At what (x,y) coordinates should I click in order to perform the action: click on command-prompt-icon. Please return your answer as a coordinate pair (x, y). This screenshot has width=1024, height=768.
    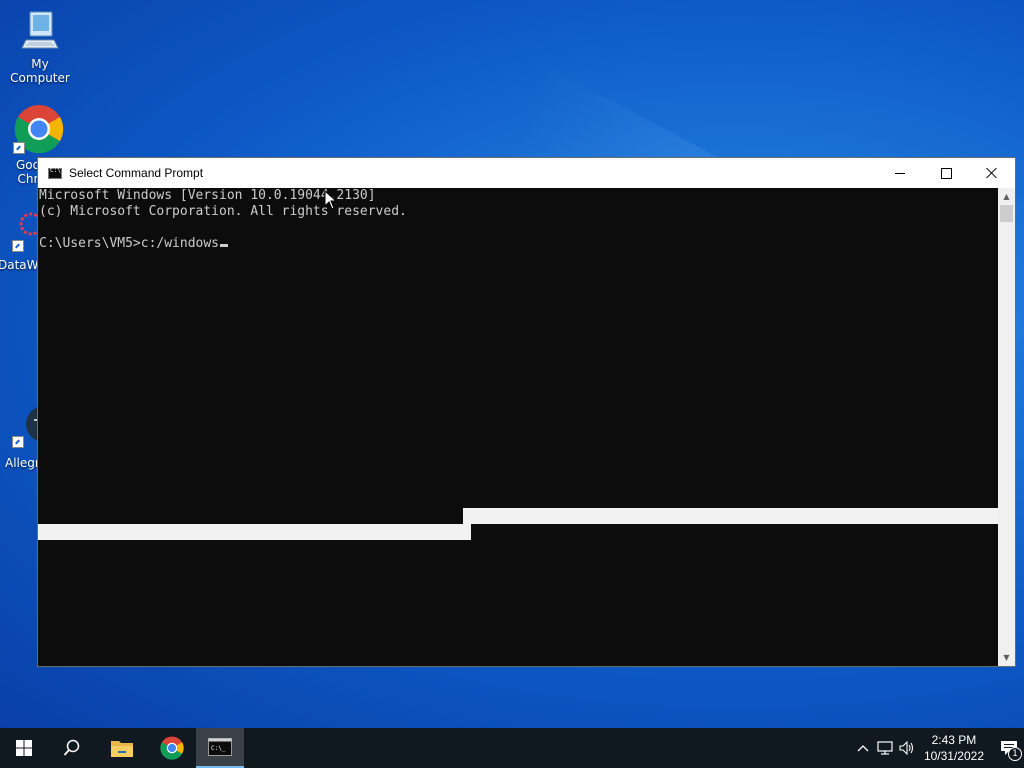
    Looking at the image, I should click on (56, 173).